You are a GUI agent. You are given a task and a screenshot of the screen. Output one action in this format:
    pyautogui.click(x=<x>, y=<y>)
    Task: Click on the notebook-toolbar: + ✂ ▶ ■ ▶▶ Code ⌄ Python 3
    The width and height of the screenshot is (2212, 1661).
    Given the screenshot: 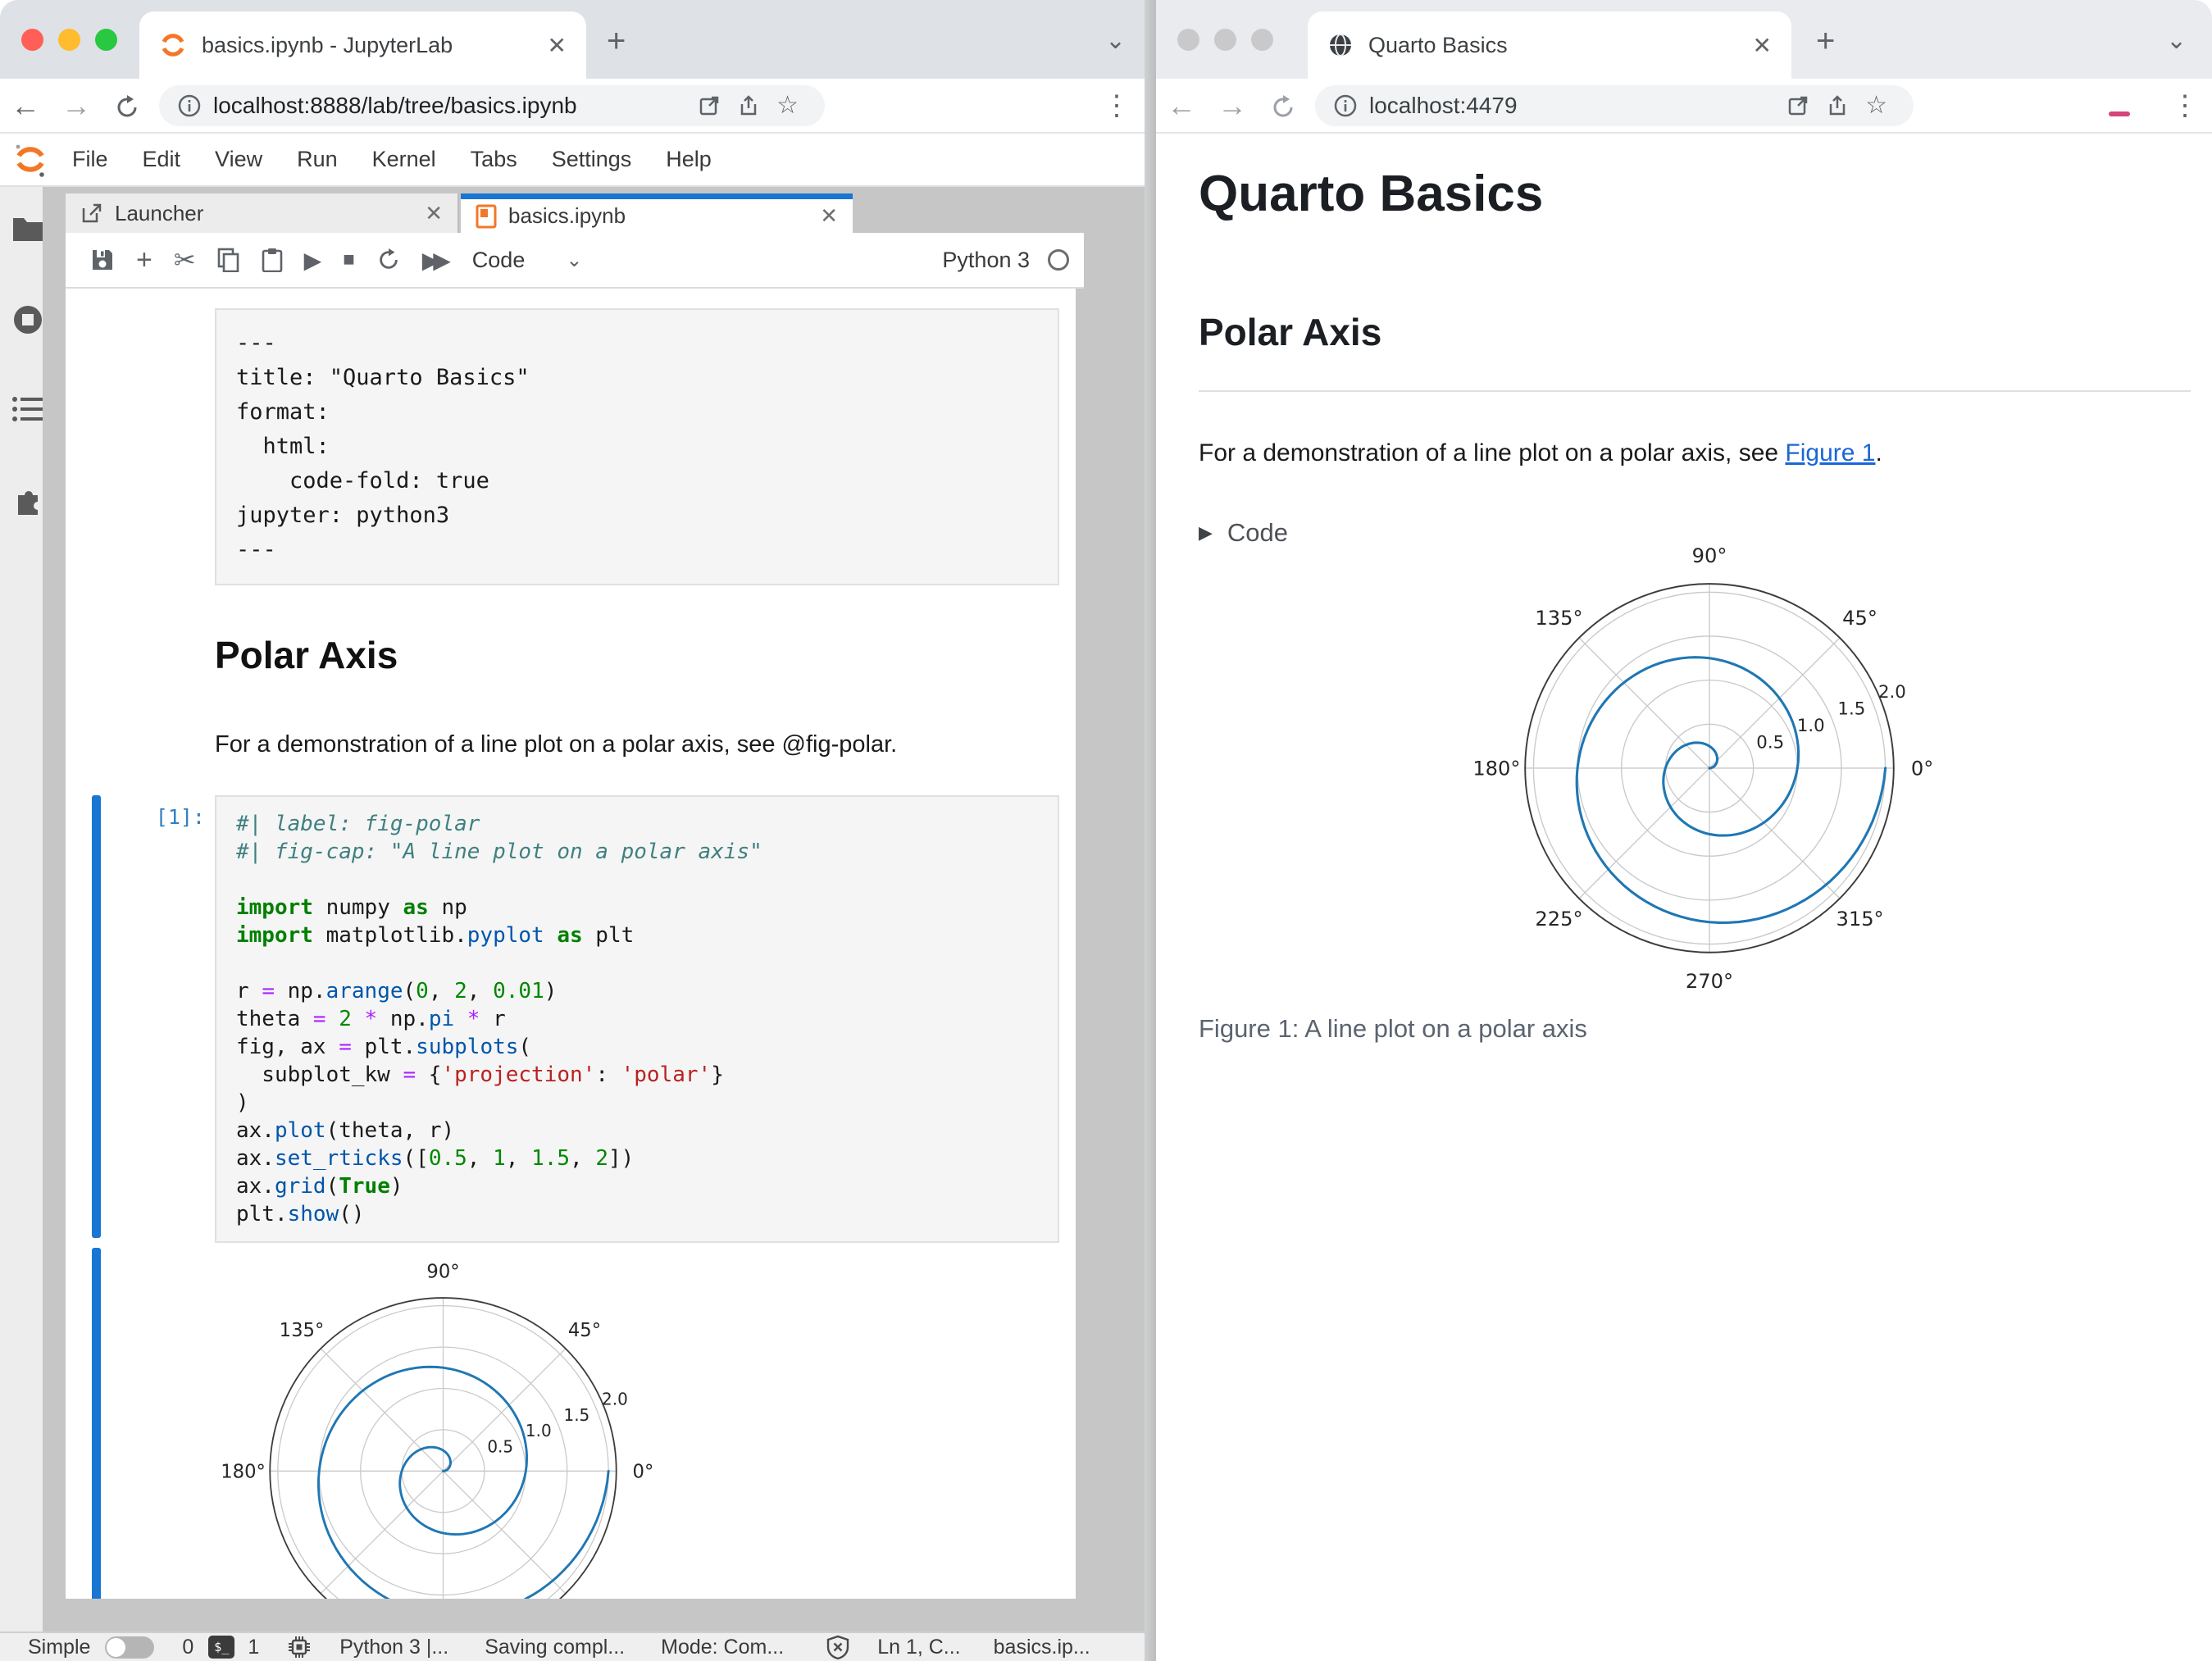 What is the action you would take?
    pyautogui.click(x=575, y=261)
    